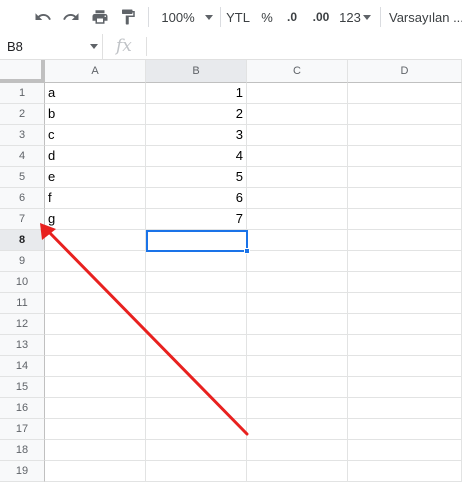 The width and height of the screenshot is (462, 482). I want to click on row-header-6: 6, so click(22, 198).